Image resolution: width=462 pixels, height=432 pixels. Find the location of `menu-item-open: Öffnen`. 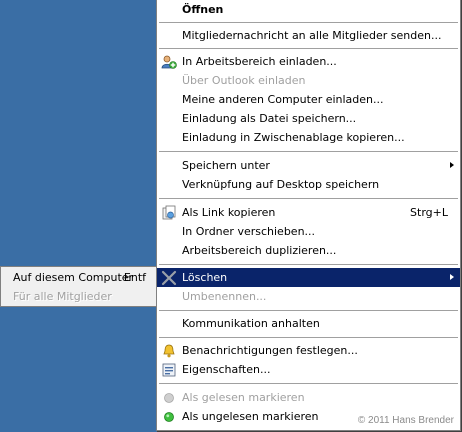

menu-item-open: Öffnen is located at coordinates (308, 9).